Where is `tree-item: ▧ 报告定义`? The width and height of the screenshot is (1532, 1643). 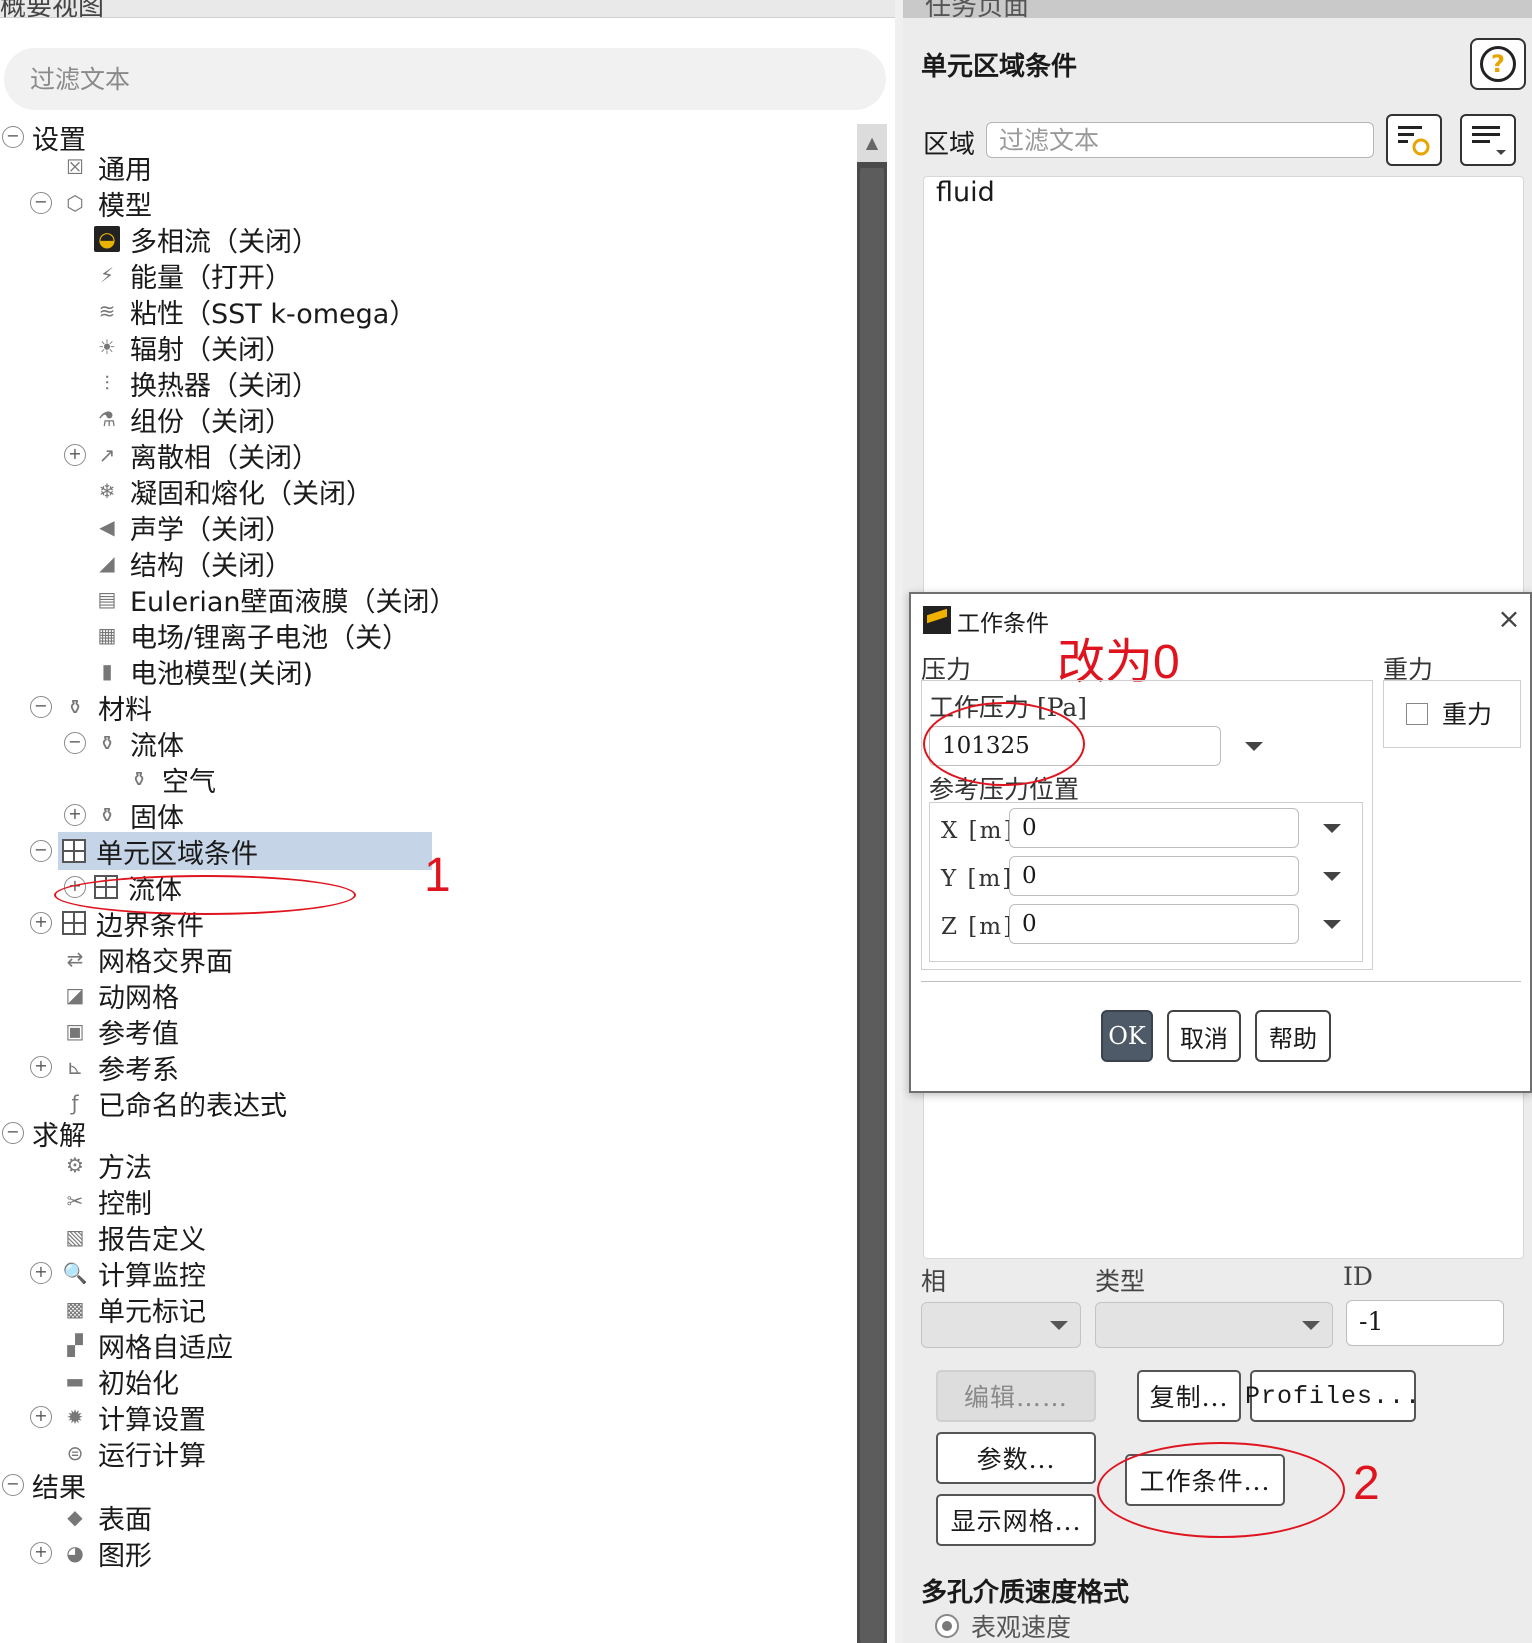 tree-item: ▧ 报告定义 is located at coordinates (134, 1237).